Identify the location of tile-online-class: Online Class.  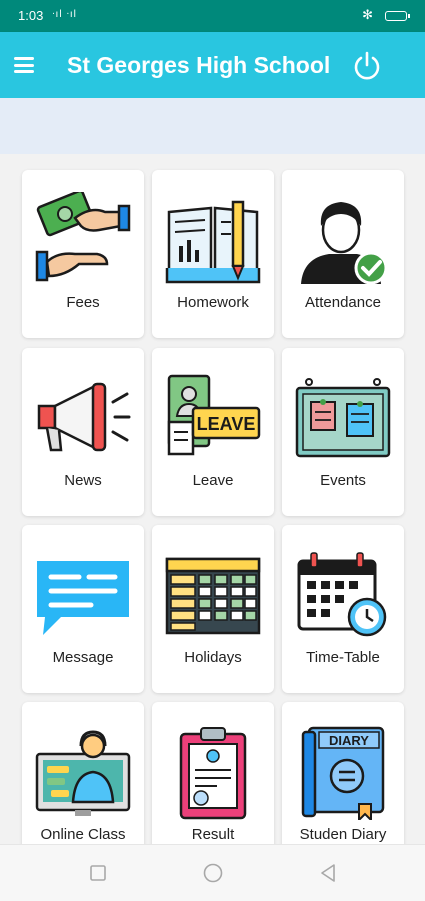
(83, 773).